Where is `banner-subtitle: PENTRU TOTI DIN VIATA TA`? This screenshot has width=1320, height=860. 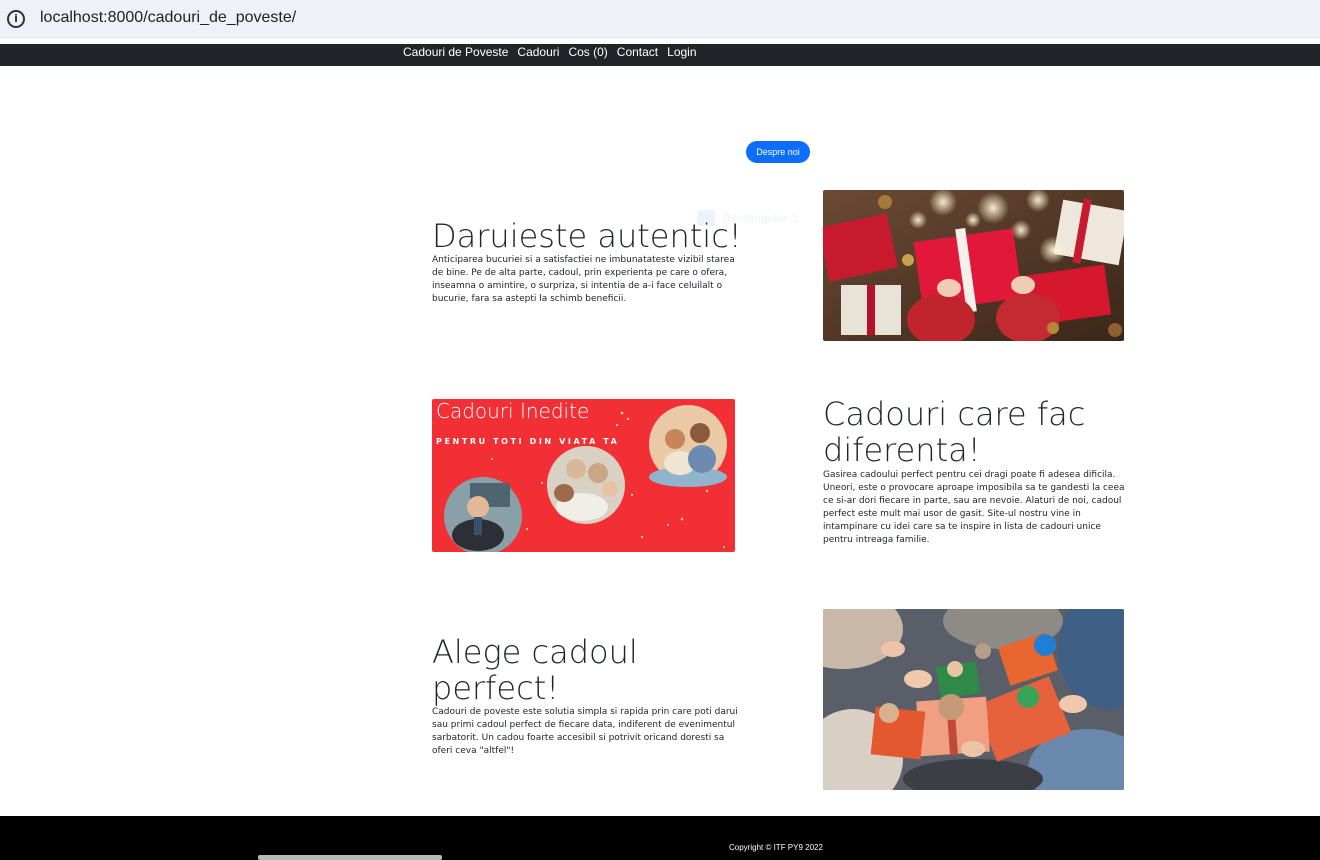 banner-subtitle: PENTRU TOTI DIN VIATA TA is located at coordinates (528, 441).